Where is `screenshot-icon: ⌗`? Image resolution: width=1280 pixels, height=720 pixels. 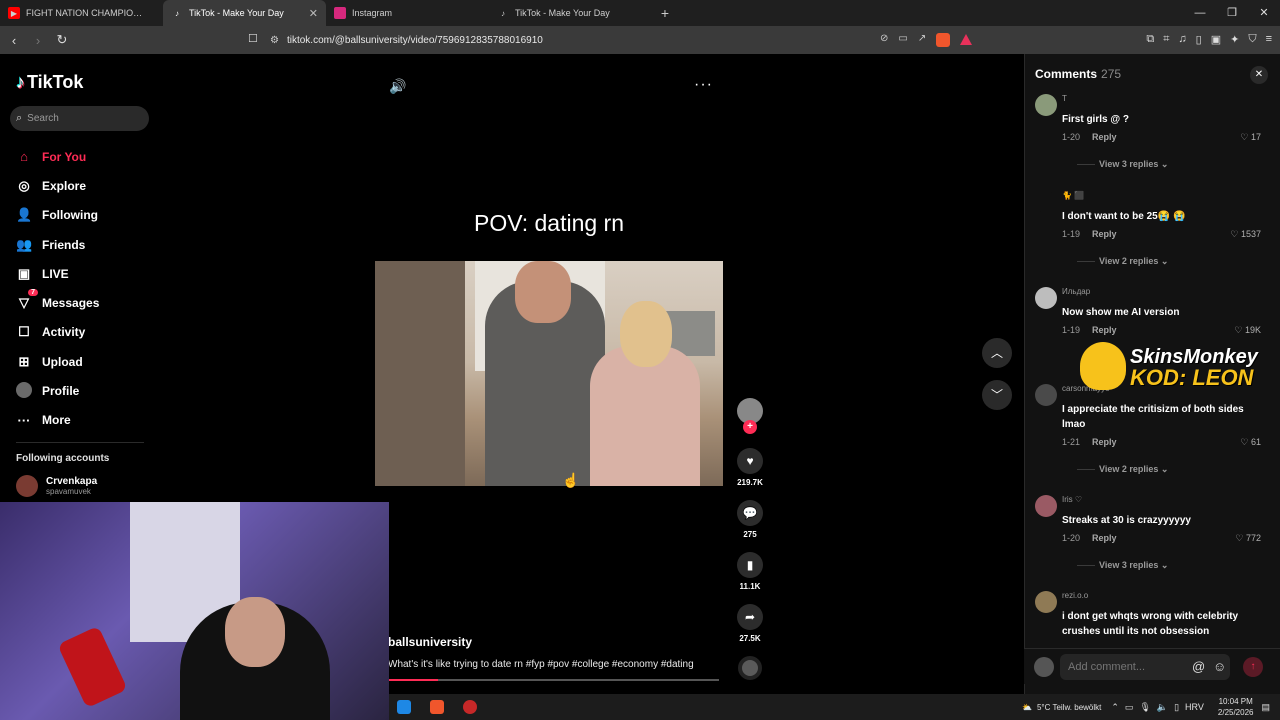
screenshot-icon: ⌗ is located at coordinates (1166, 39).